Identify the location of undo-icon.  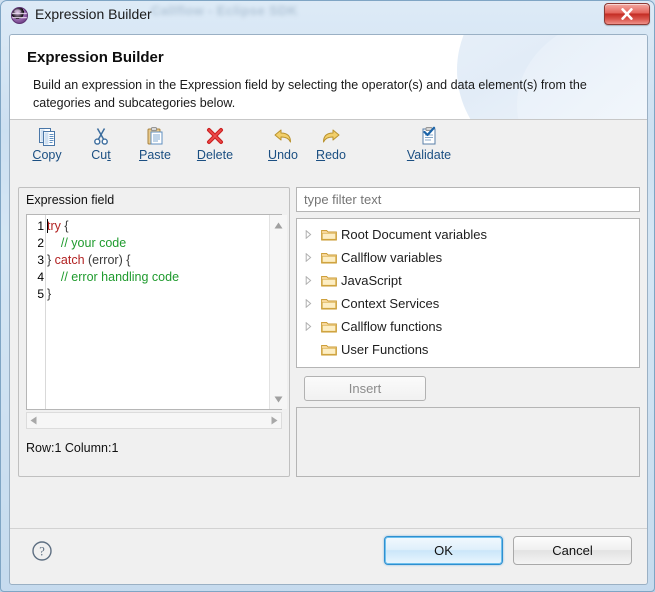
(283, 136).